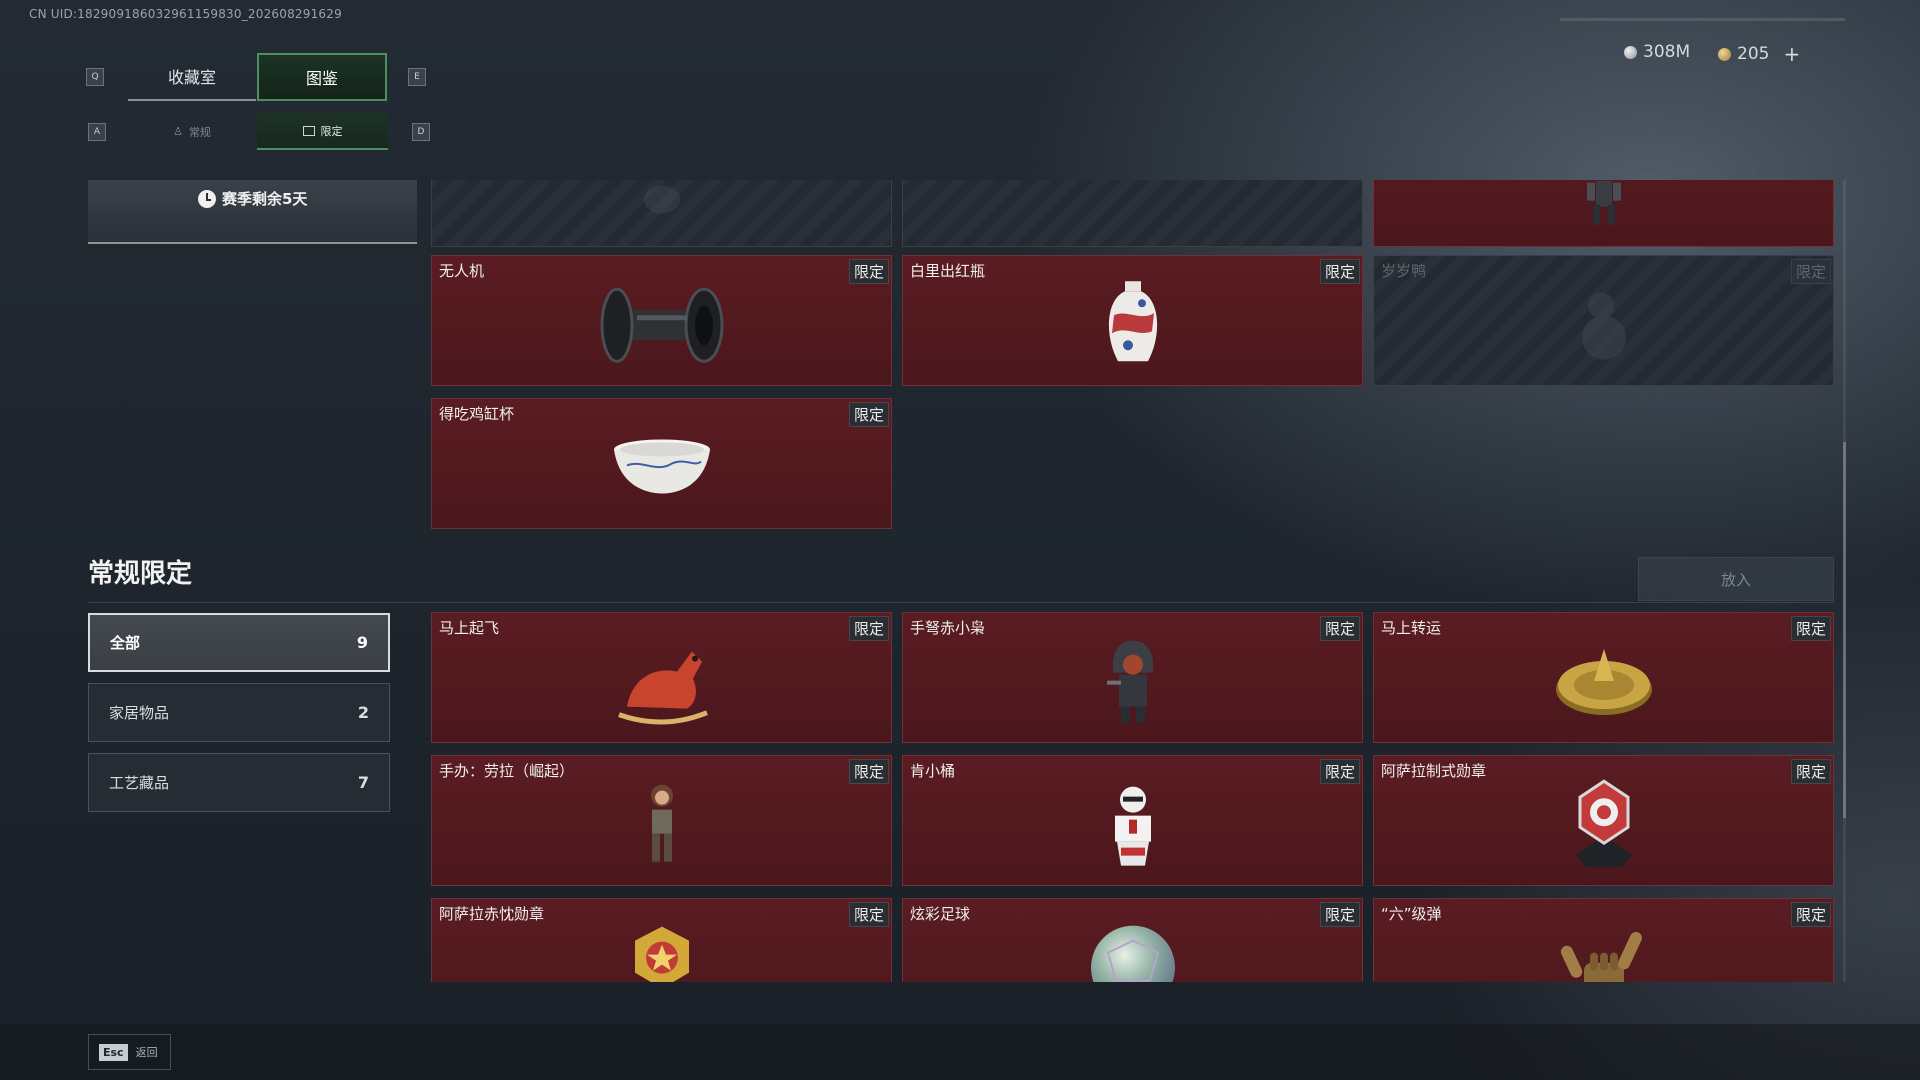 The width and height of the screenshot is (1920, 1080). I want to click on vase-art, so click(1133, 327).